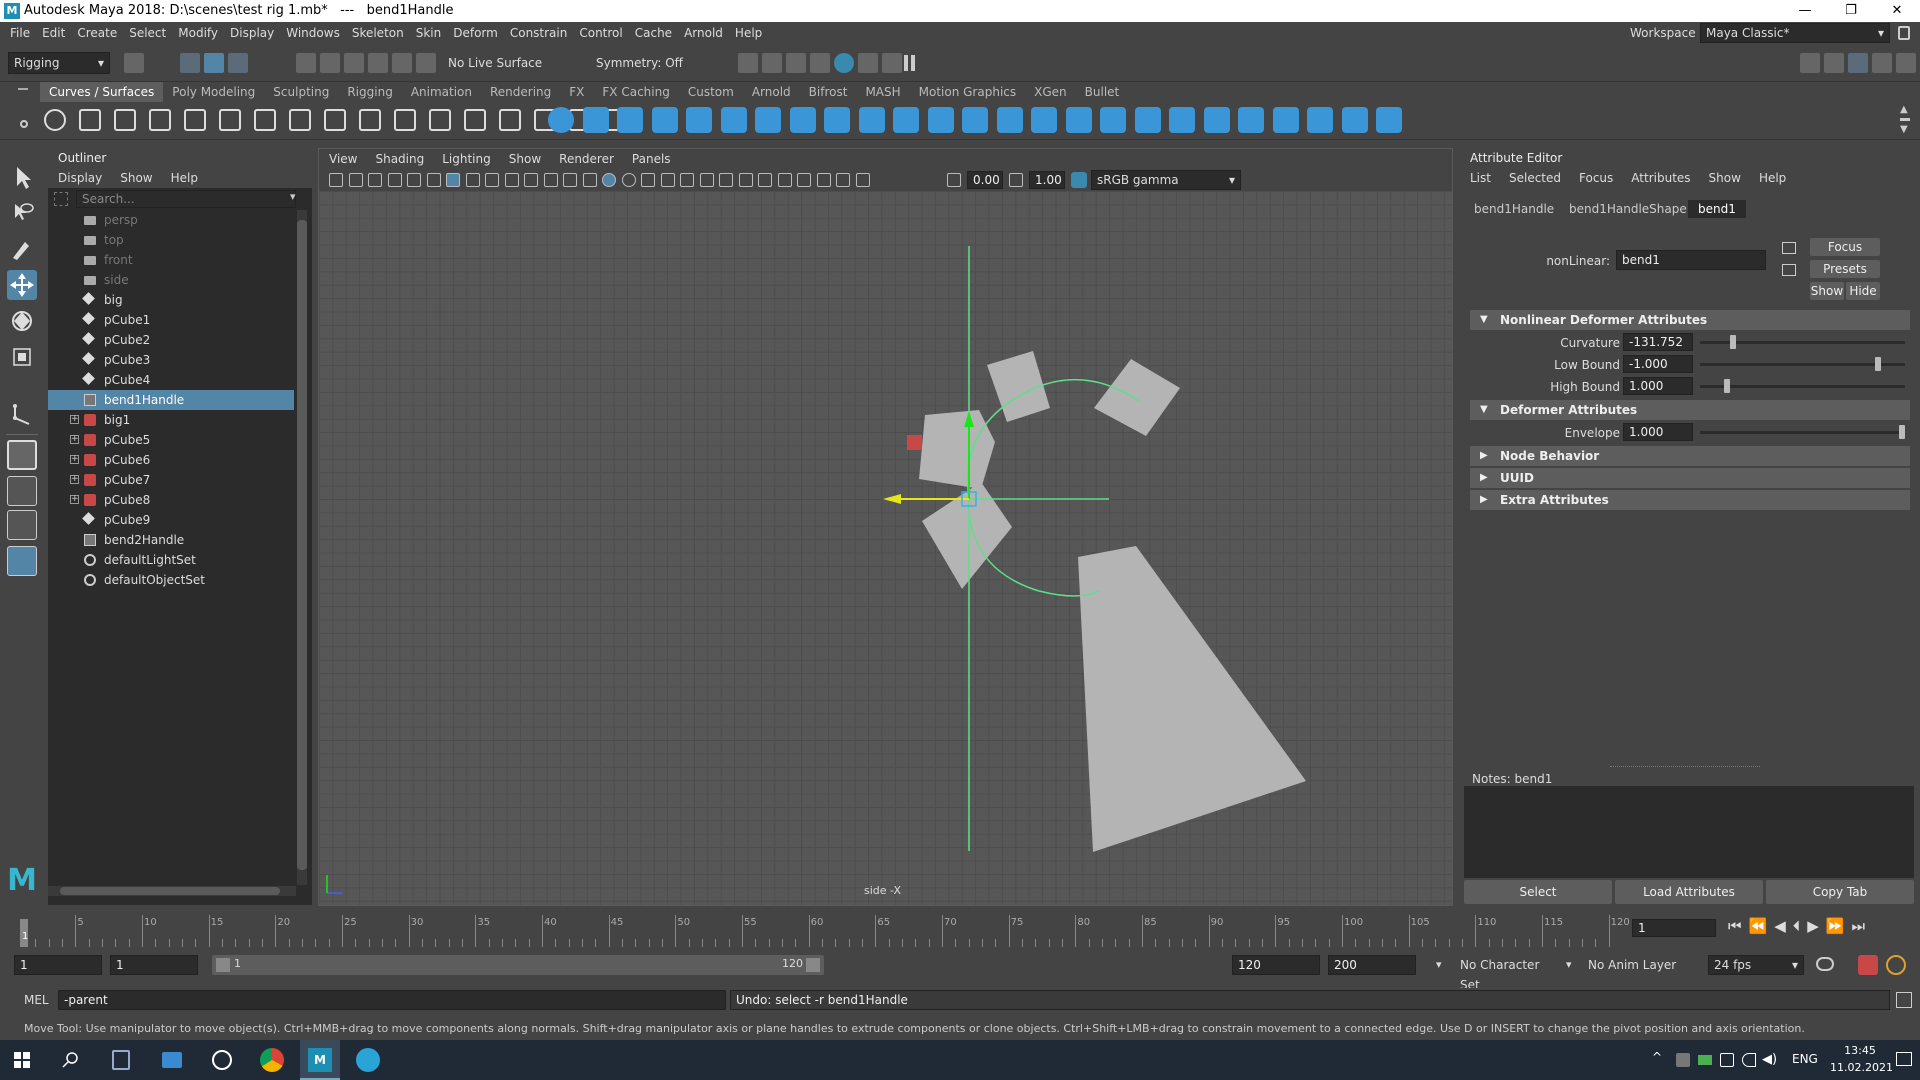 This screenshot has width=1920, height=1080. What do you see at coordinates (1535, 178) in the screenshot?
I see `ae-menu-selected: Selected` at bounding box center [1535, 178].